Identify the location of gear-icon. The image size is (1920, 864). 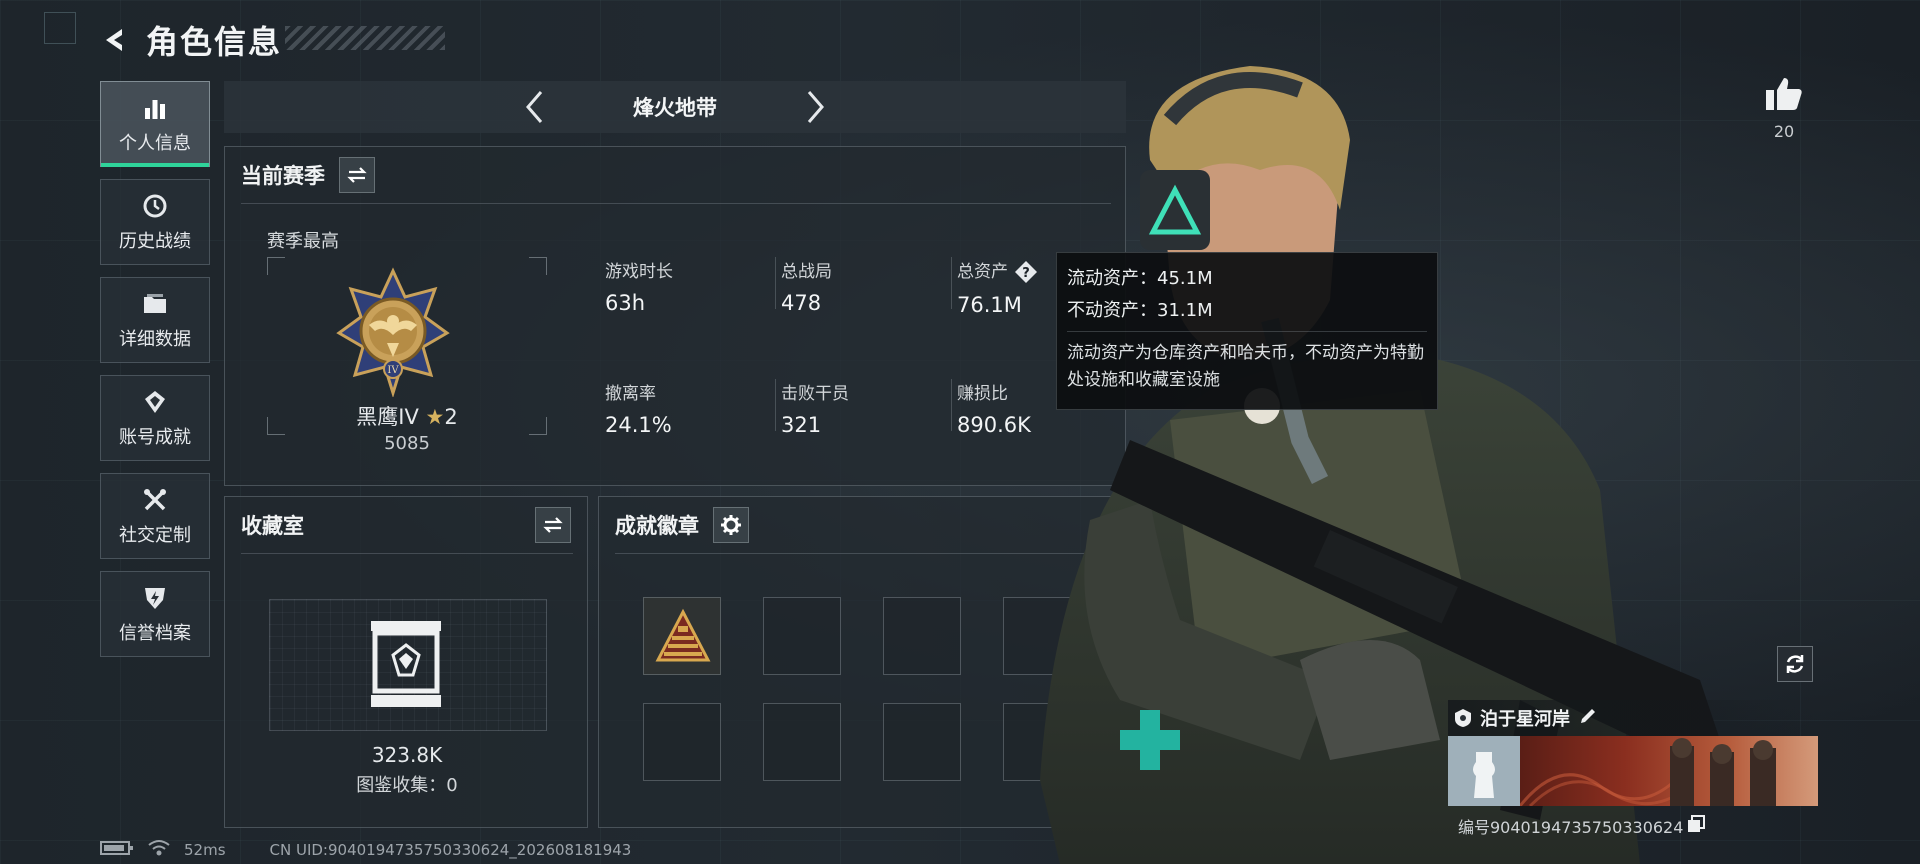
(731, 525).